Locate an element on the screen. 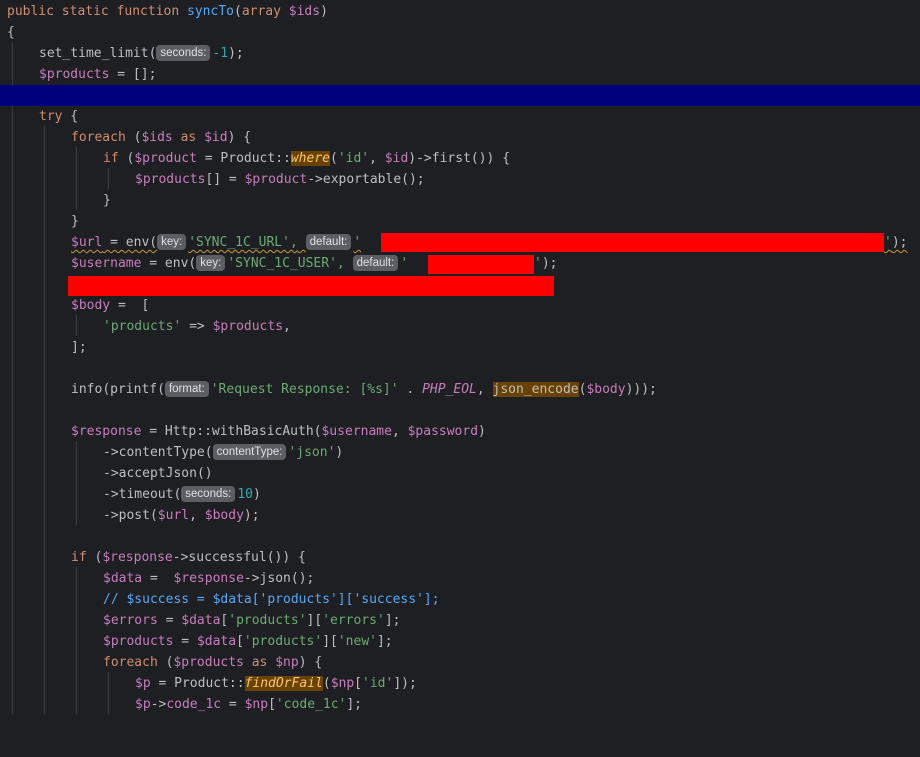 Image resolution: width=920 pixels, height=757 pixels. code-line: $products = []; is located at coordinates (460, 74).